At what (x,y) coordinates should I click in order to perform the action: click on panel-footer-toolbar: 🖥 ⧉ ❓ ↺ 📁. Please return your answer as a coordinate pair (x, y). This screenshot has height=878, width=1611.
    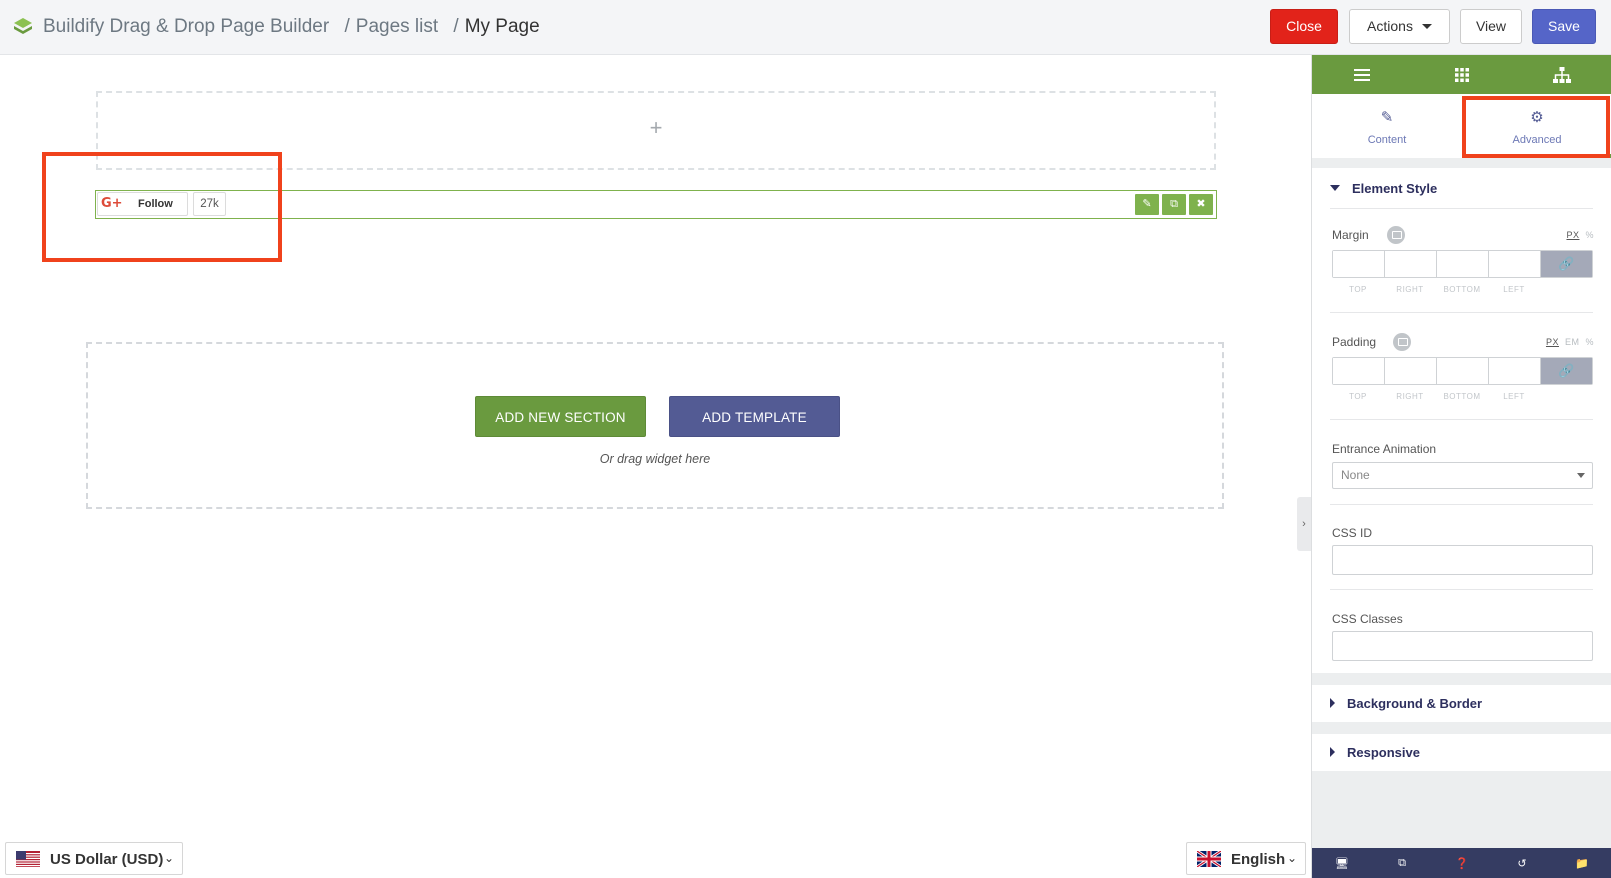
    Looking at the image, I should click on (1461, 863).